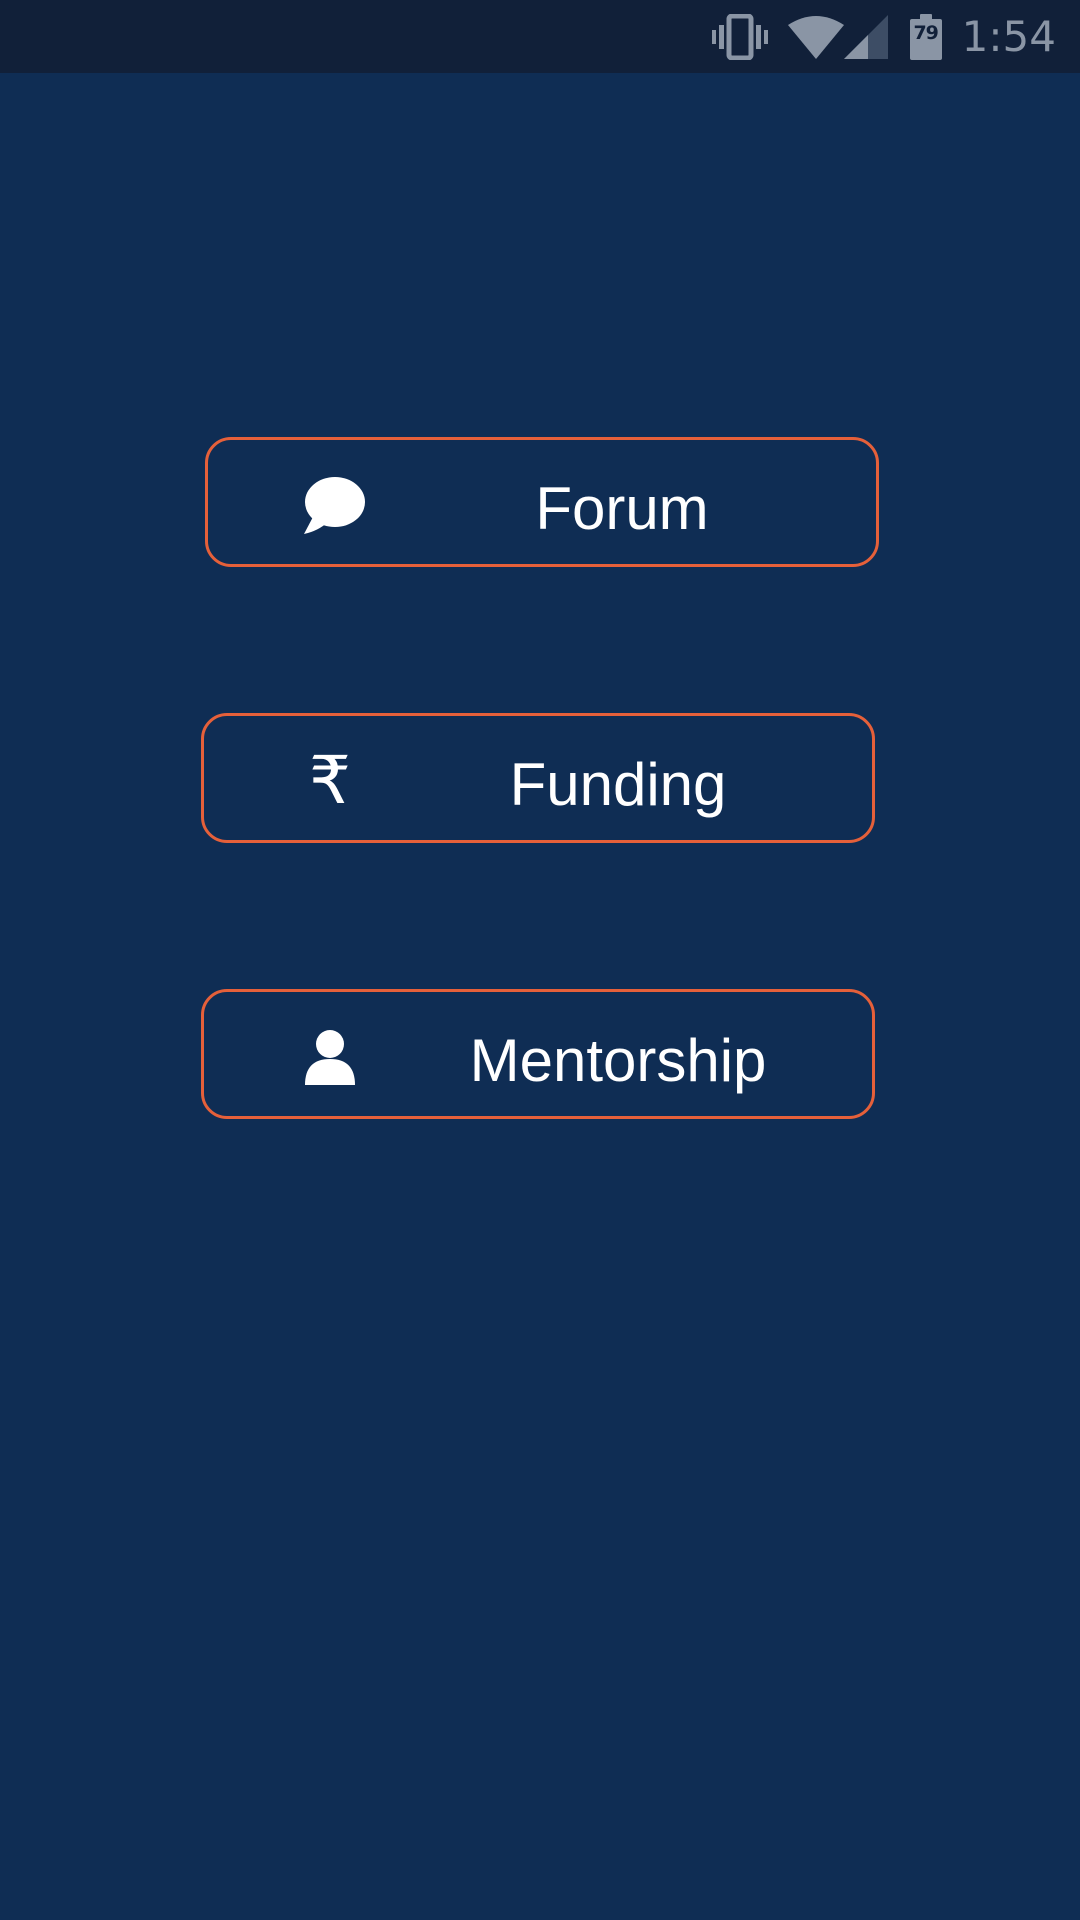 The image size is (1080, 1920). I want to click on mentorship-button: Mentorship, so click(538, 1054).